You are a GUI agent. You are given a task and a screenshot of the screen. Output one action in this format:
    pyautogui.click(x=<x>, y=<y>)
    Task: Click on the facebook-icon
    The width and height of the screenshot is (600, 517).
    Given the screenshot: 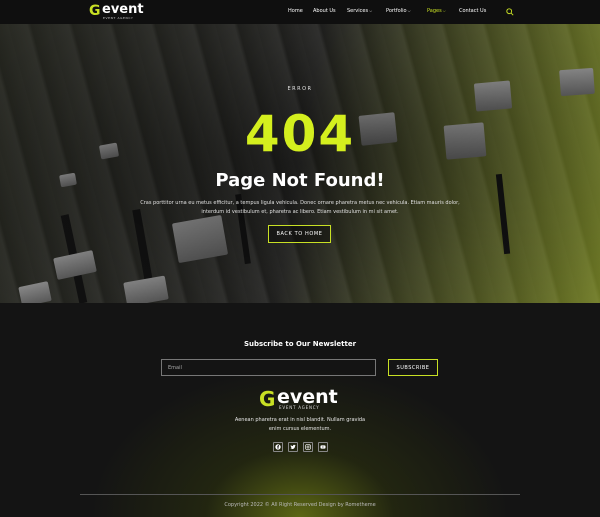 What is the action you would take?
    pyautogui.click(x=278, y=447)
    